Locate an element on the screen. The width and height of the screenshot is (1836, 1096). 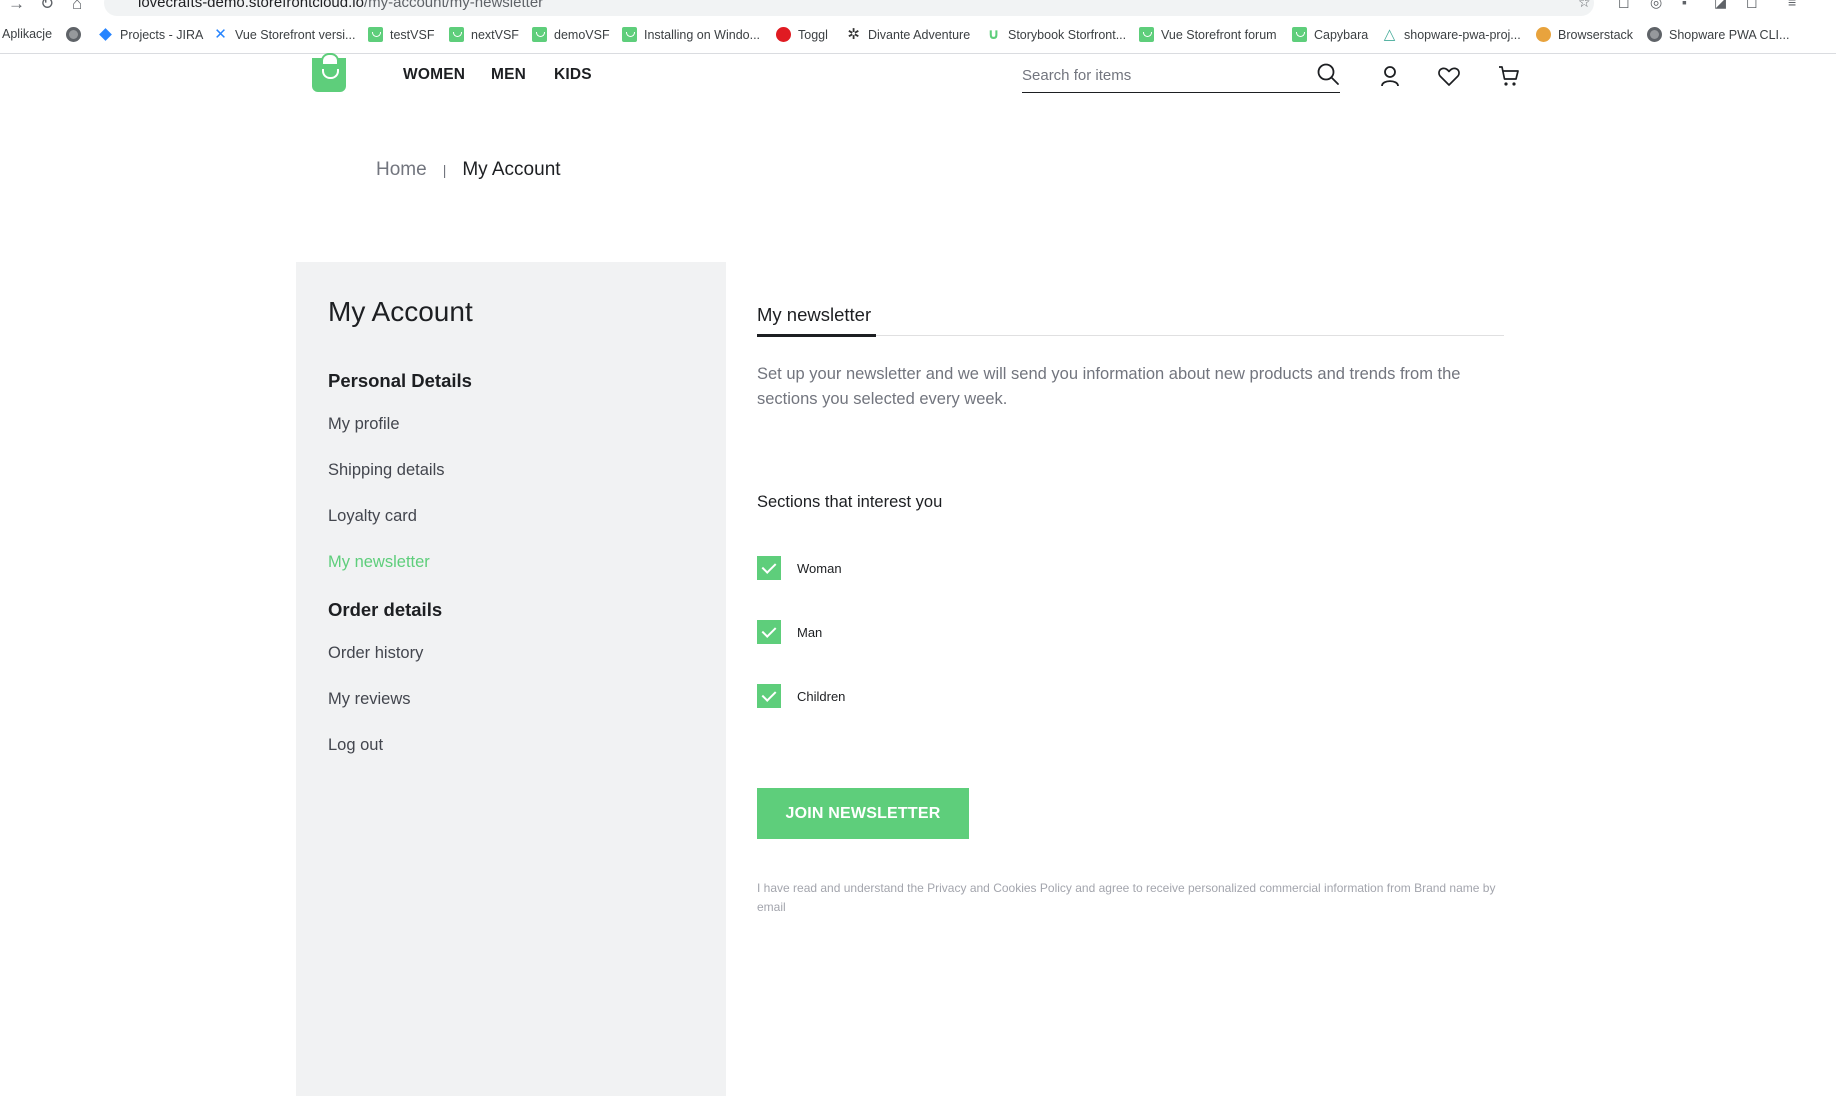
checkbox-label: Children is located at coordinates (821, 696).